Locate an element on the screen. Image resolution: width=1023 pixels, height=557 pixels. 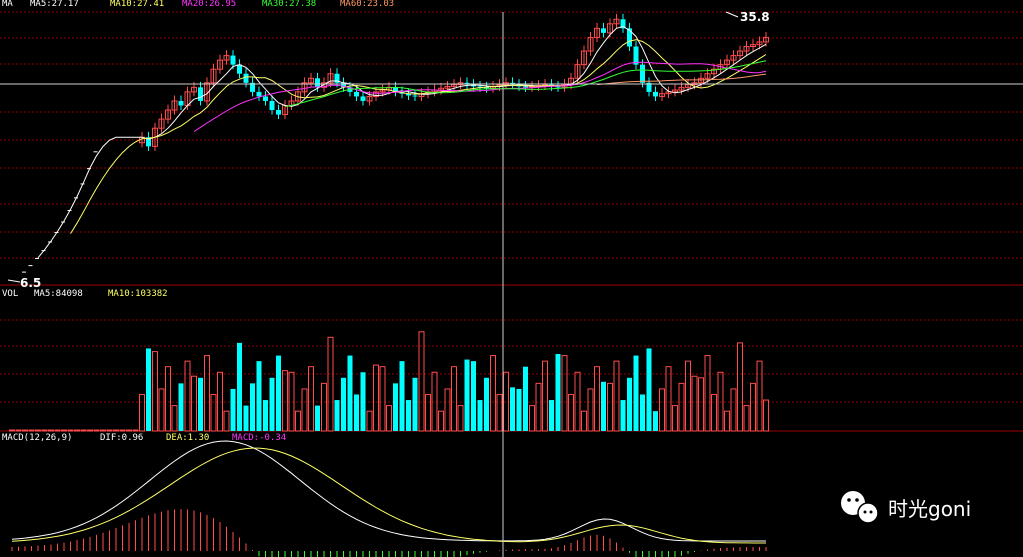
ma10-label: MA10:27.41 is located at coordinates (137, 4).